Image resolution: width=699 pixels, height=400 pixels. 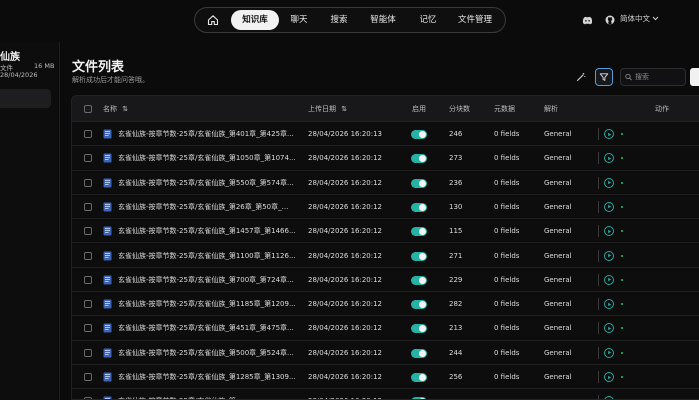 What do you see at coordinates (255, 20) in the screenshot?
I see `tab-knowledge-base: 知识库` at bounding box center [255, 20].